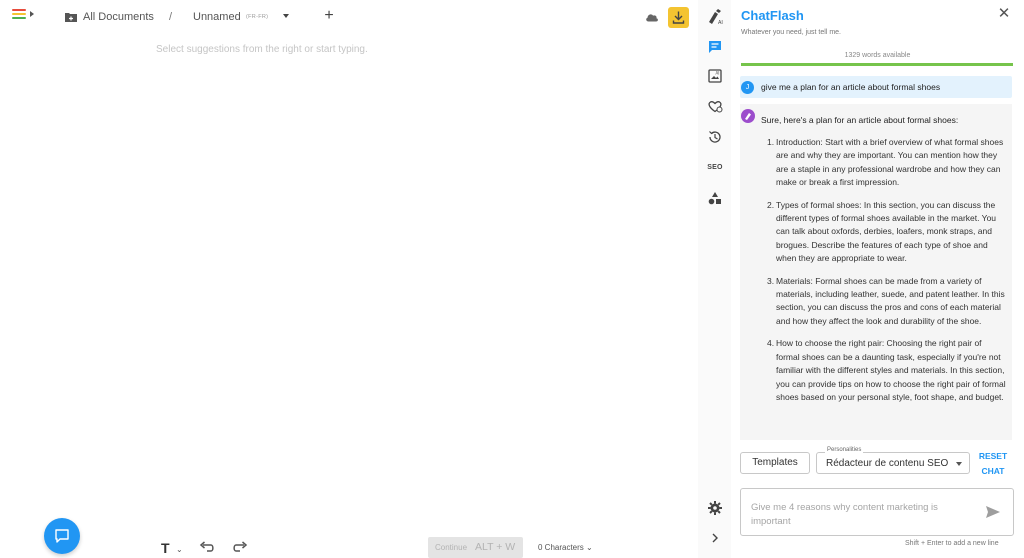  Describe the element at coordinates (179, 549) in the screenshot. I see `text-style-chevron-icon: ⌄` at that location.